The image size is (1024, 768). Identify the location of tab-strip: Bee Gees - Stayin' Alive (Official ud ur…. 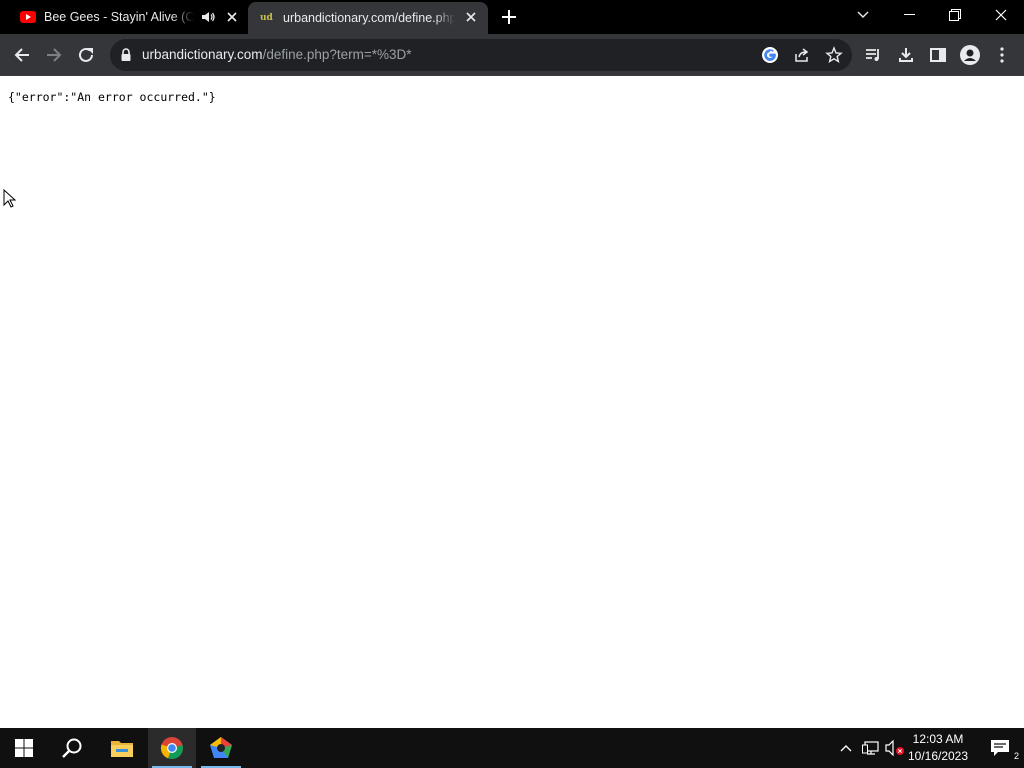
(512, 17).